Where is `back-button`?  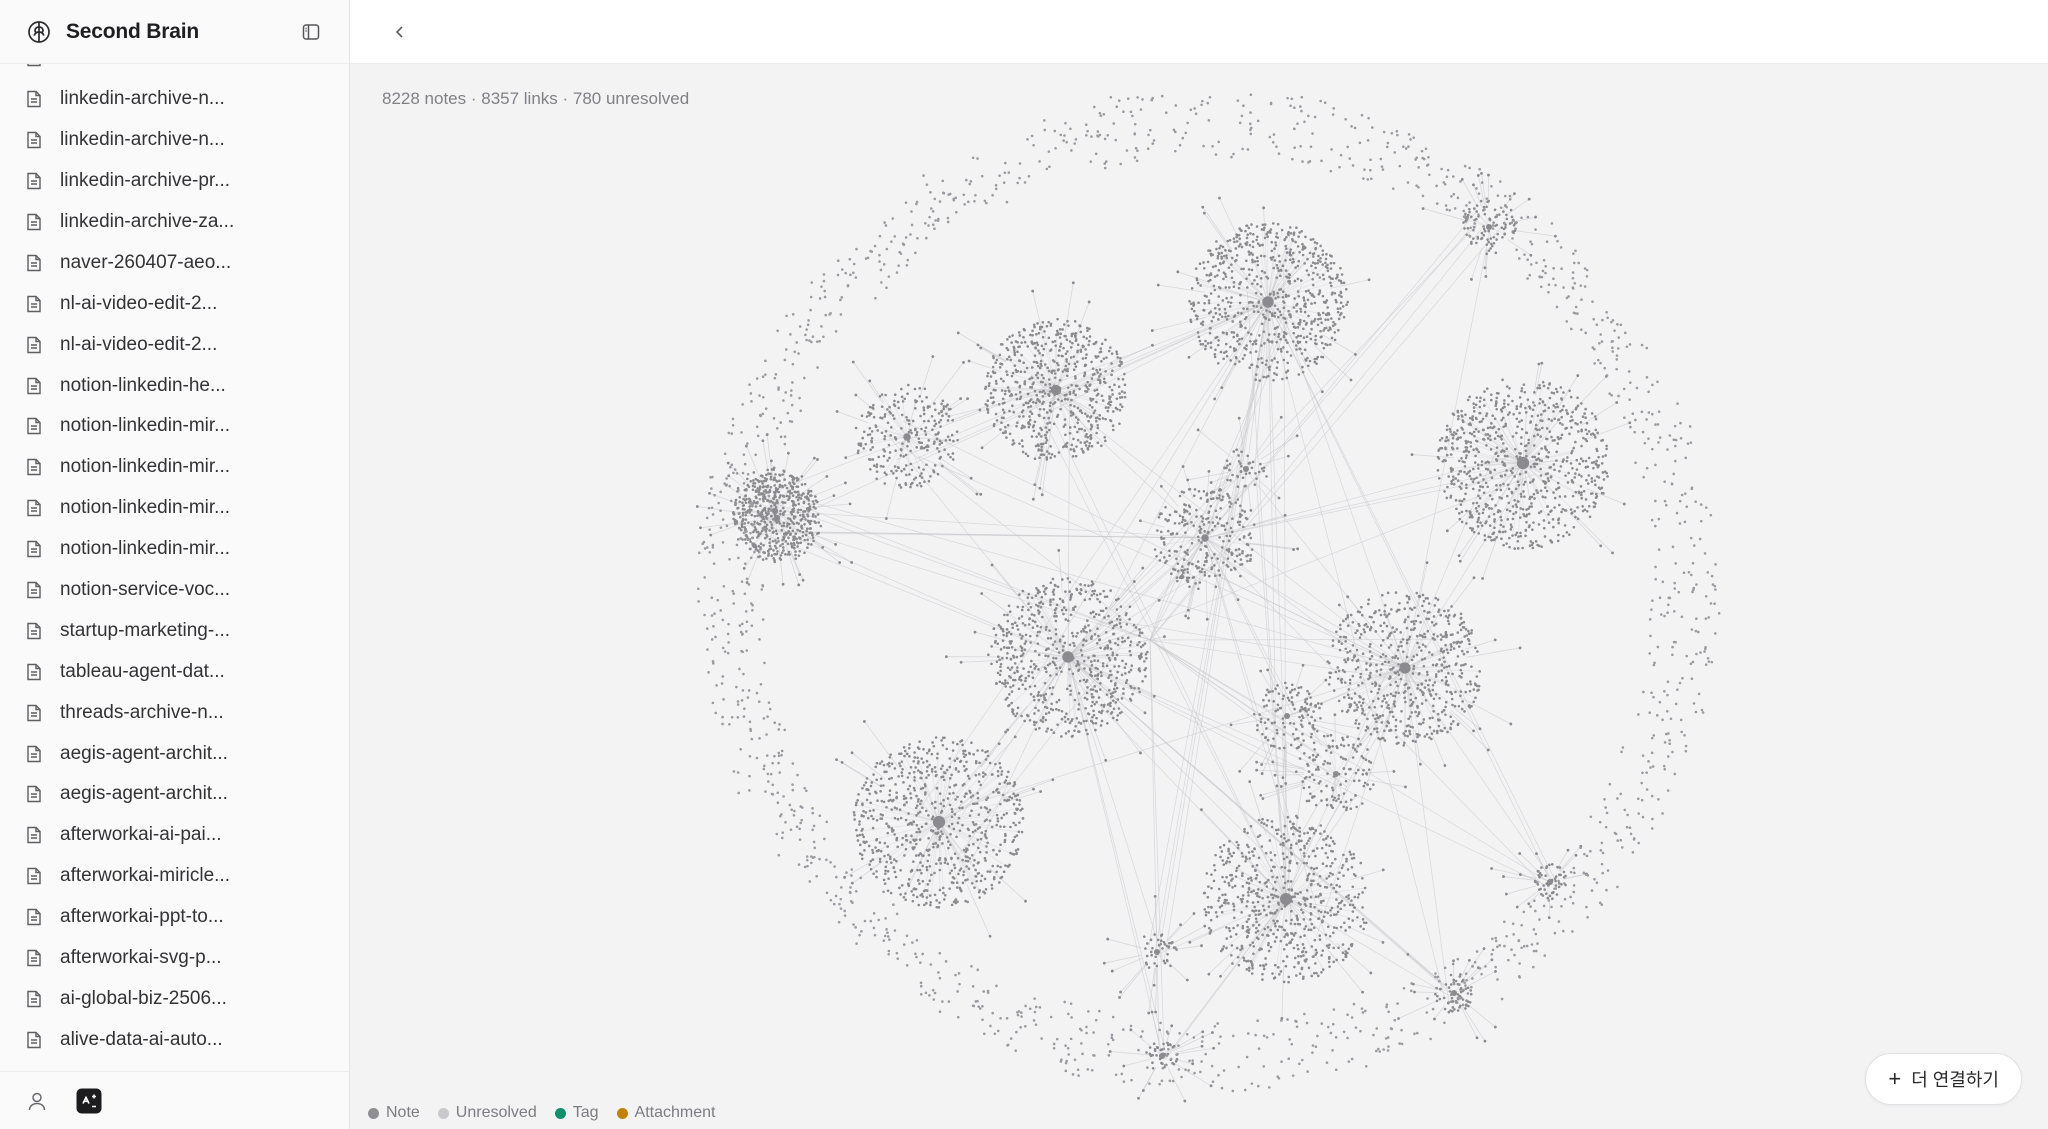 back-button is located at coordinates (400, 32).